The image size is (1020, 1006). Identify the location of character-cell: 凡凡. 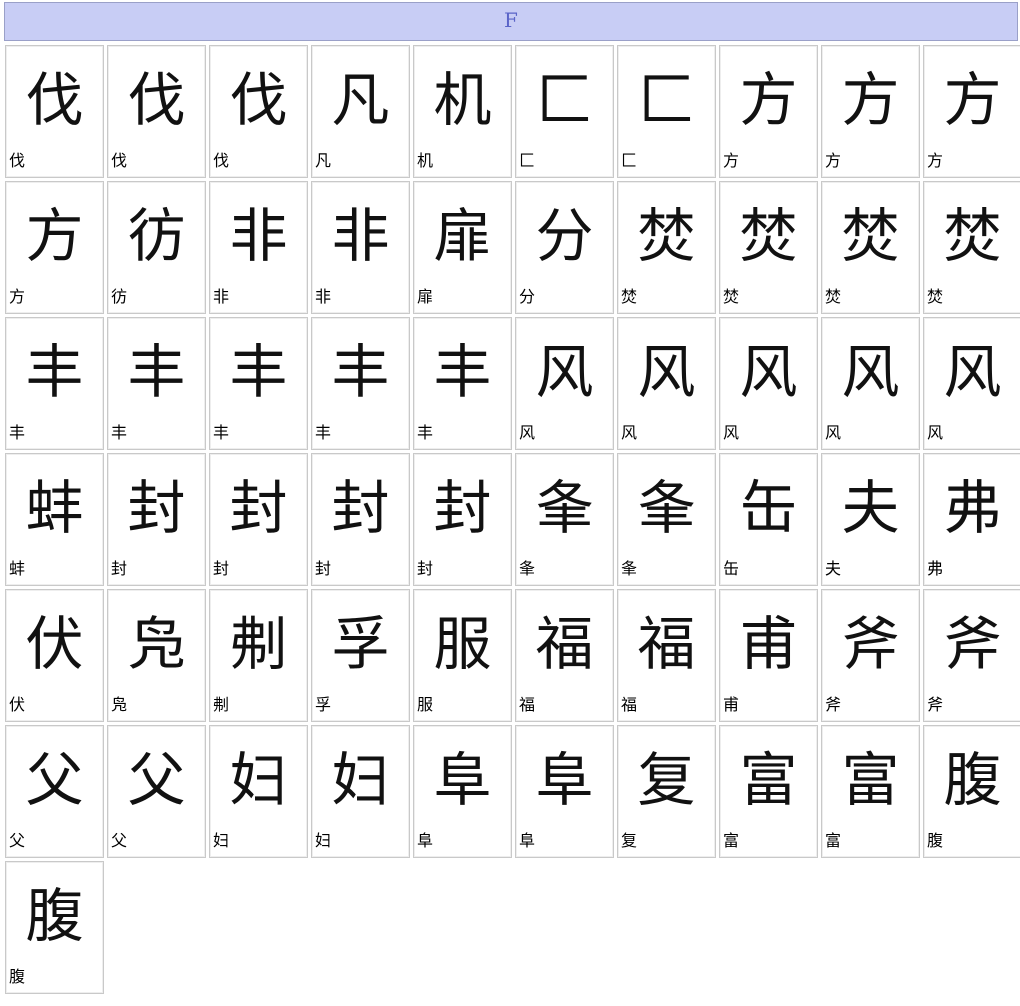
(360, 111).